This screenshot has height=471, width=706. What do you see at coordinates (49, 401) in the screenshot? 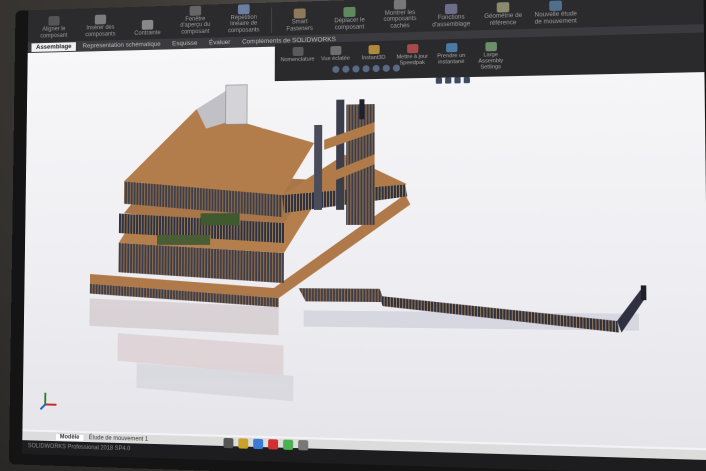
I see `axis-triad-icon` at bounding box center [49, 401].